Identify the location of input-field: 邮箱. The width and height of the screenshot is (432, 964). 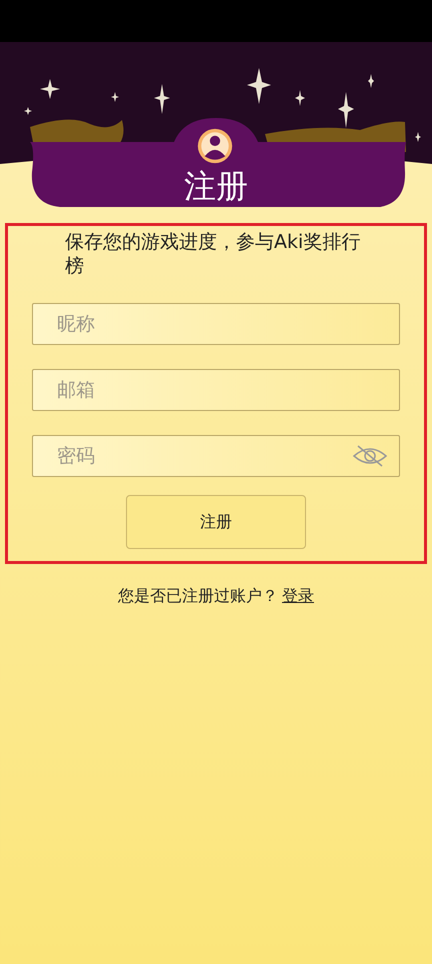
(216, 390).